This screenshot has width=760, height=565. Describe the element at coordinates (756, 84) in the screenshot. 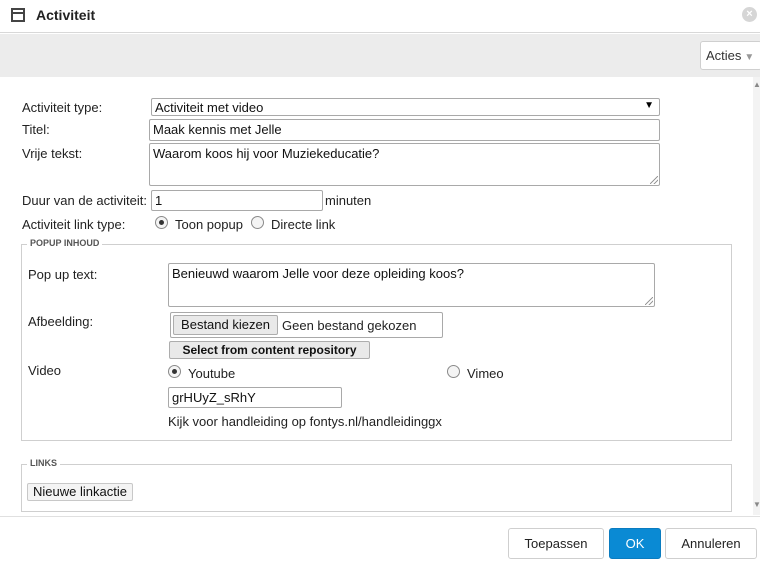

I see `scroll-up-icon: ▲` at that location.